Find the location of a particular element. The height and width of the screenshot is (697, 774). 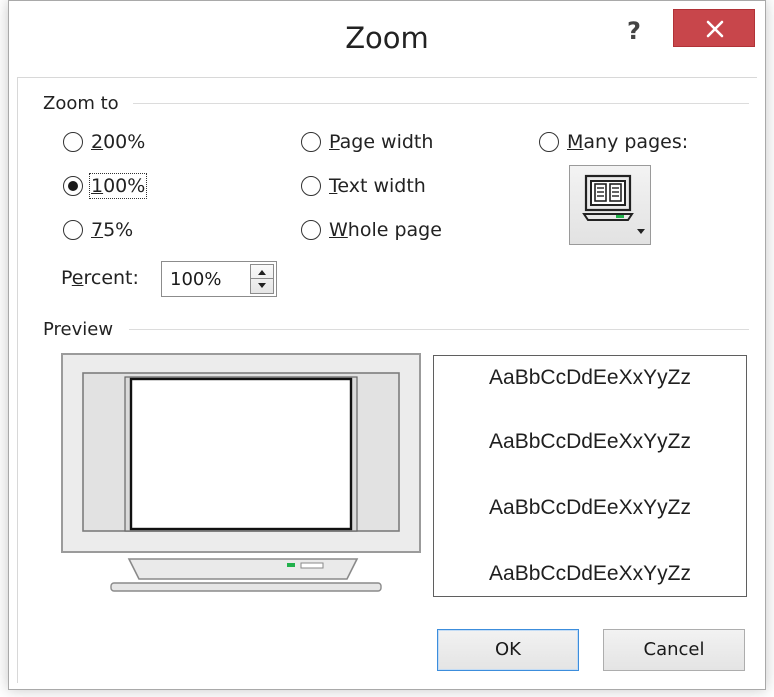

radio-zoom-200: 200% is located at coordinates (104, 142).